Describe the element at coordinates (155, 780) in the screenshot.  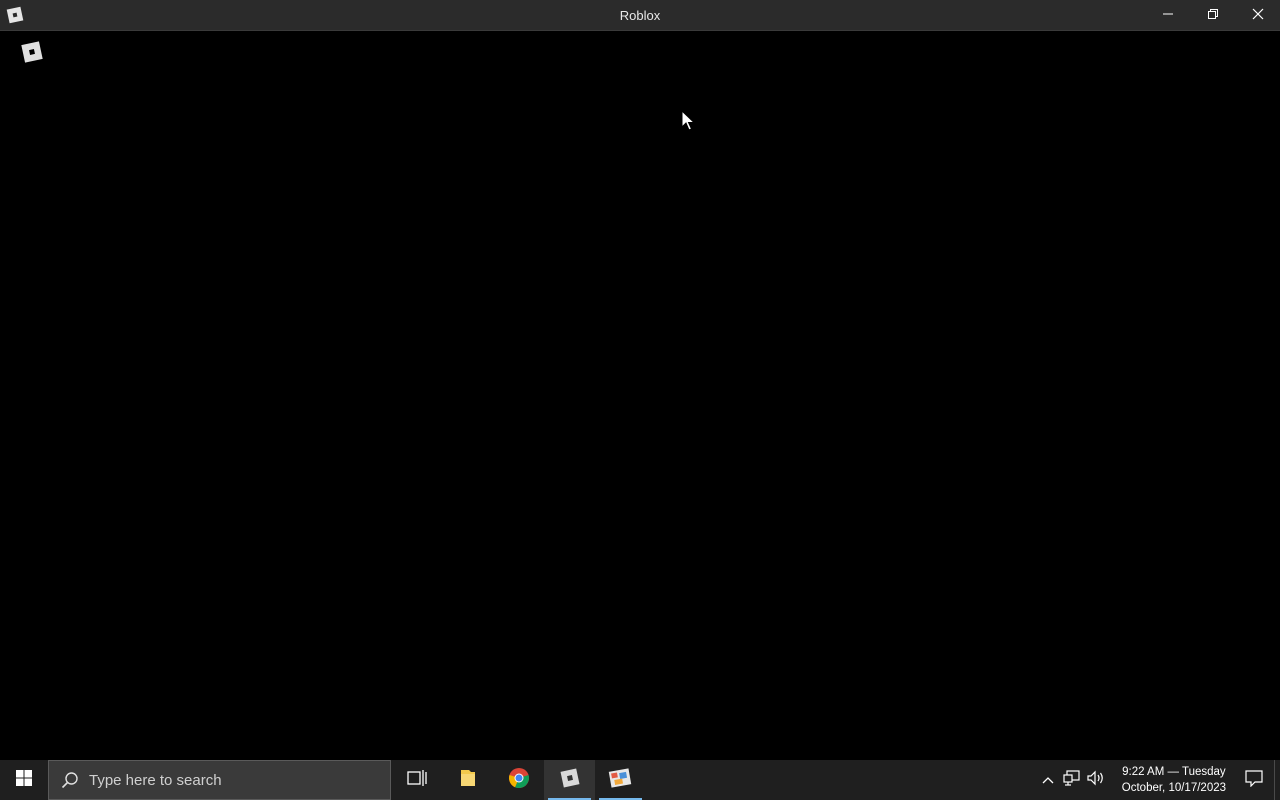
I see `search-placeholder: Type here to search` at that location.